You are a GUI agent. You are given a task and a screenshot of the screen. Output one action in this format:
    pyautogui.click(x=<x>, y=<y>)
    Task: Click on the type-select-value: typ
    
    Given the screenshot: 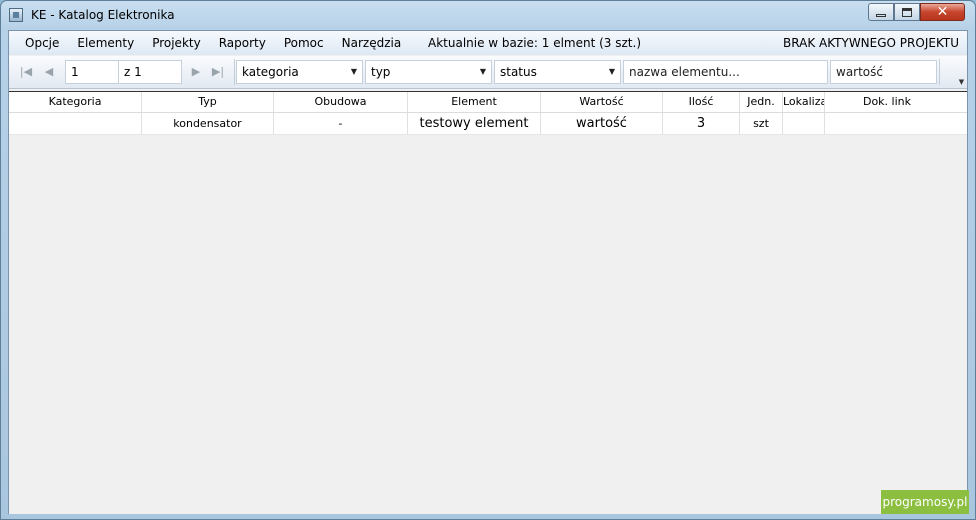 What is the action you would take?
    pyautogui.click(x=381, y=72)
    